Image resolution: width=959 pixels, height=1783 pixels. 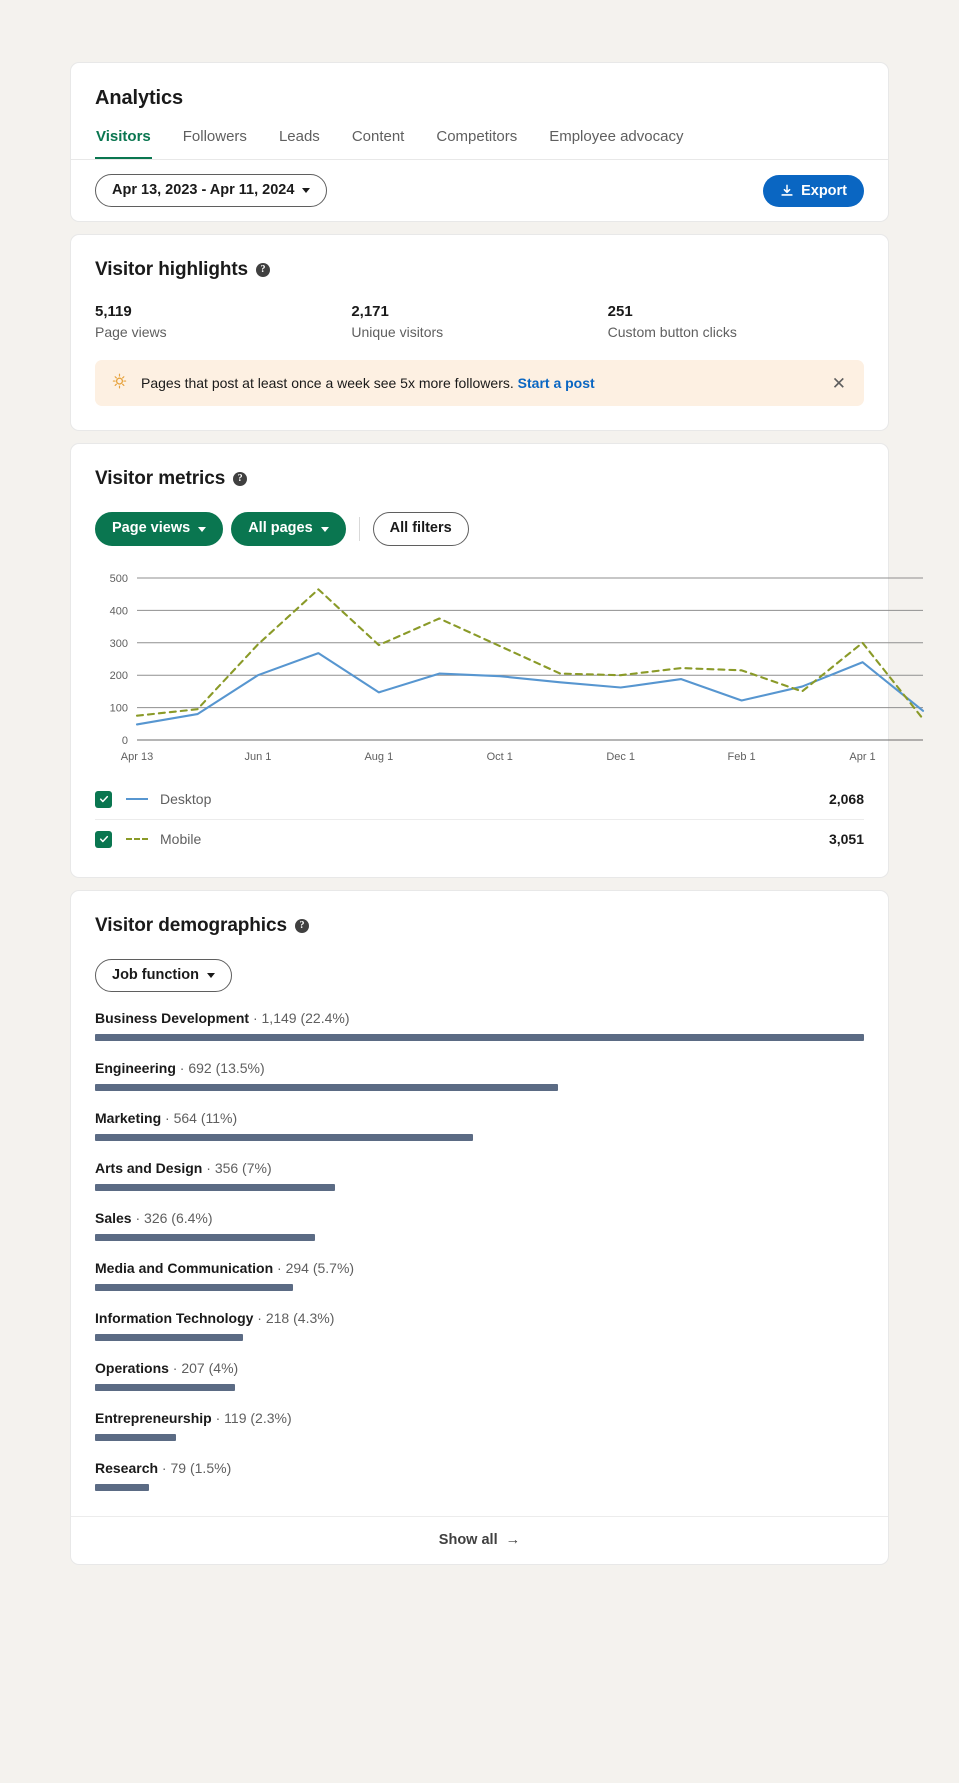 What do you see at coordinates (299, 143) in the screenshot?
I see `tab-leads: Leads` at bounding box center [299, 143].